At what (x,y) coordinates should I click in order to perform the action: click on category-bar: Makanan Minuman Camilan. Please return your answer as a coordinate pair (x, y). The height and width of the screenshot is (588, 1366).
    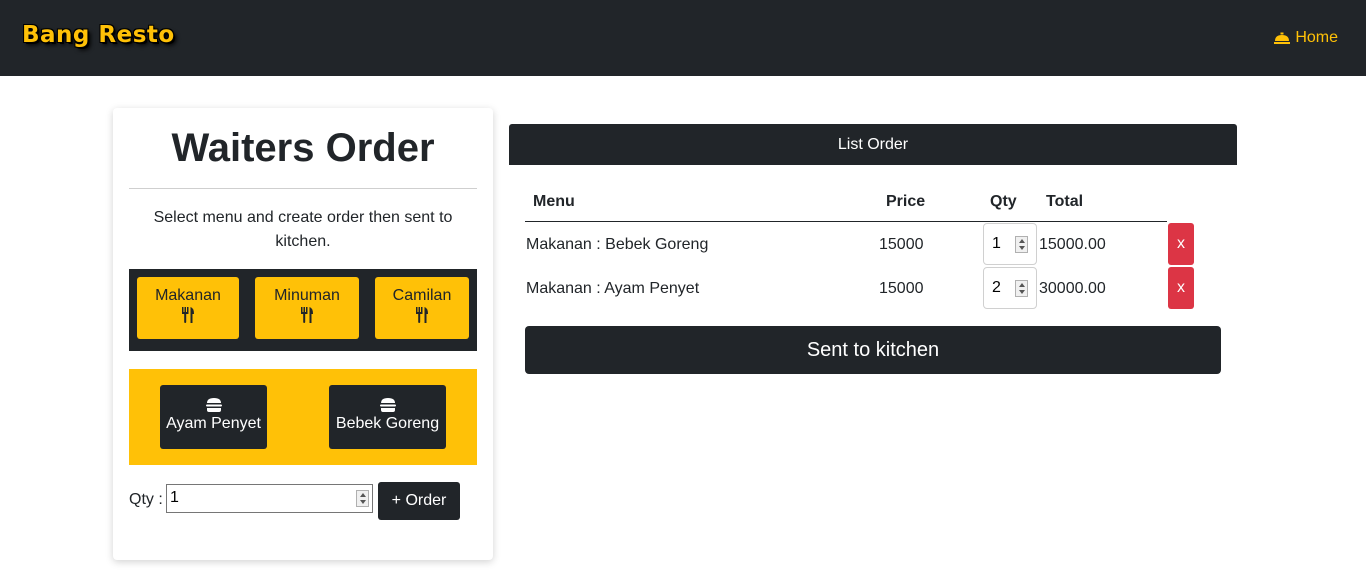
    Looking at the image, I should click on (303, 310).